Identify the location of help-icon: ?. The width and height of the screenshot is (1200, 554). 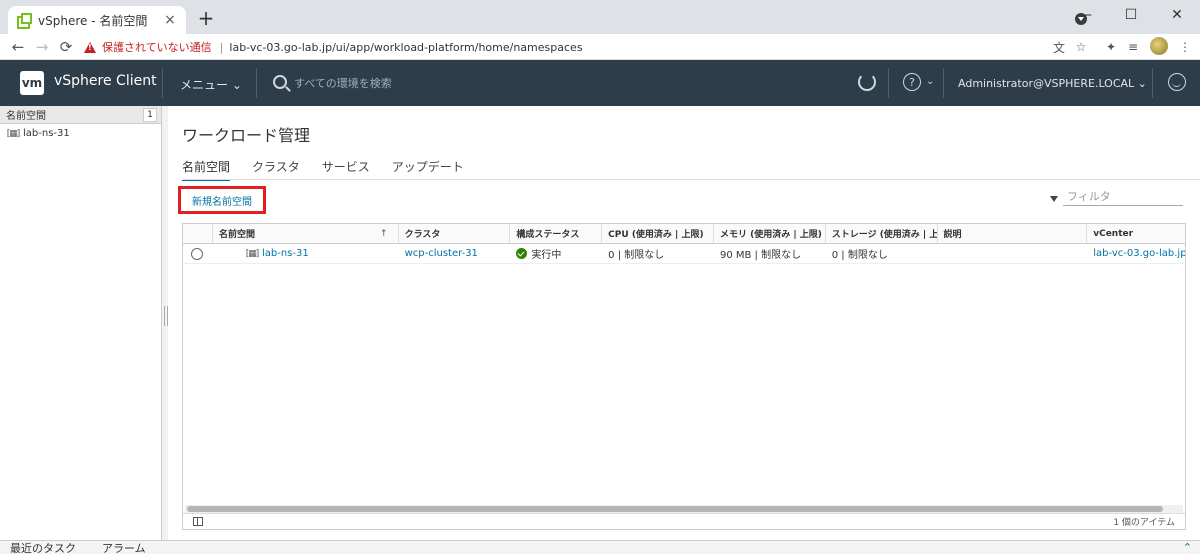
(912, 82).